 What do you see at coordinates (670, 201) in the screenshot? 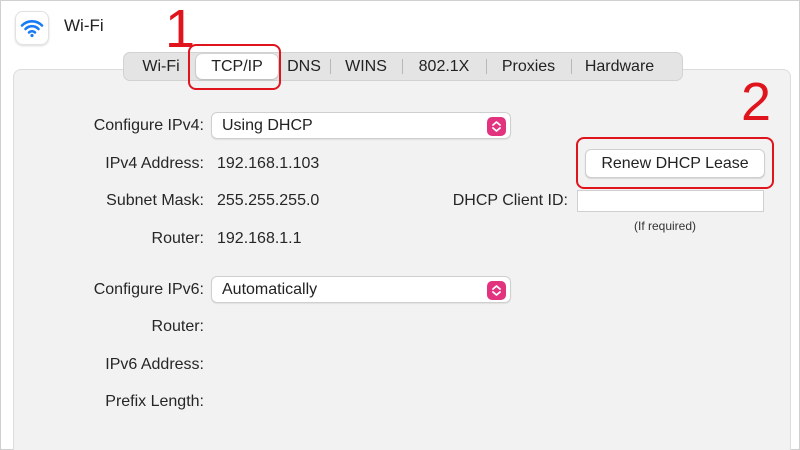
I see `dhcp-client-id-field` at bounding box center [670, 201].